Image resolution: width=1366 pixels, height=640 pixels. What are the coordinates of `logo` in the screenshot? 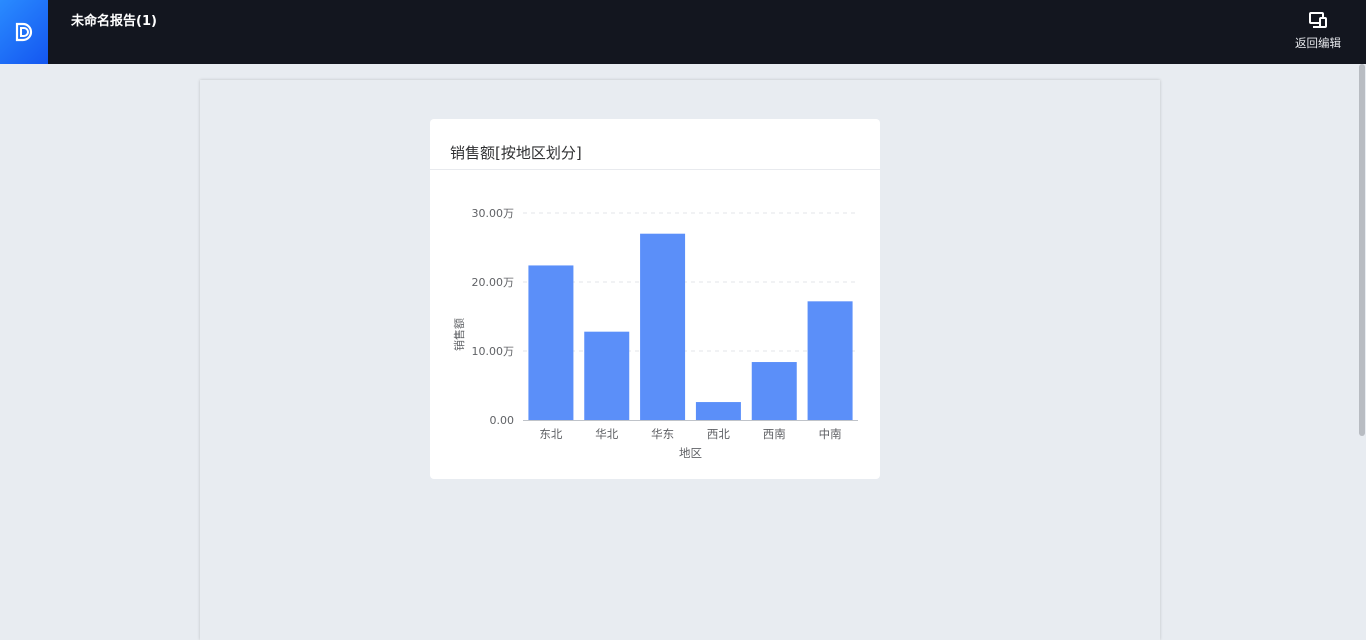 It's located at (24, 32).